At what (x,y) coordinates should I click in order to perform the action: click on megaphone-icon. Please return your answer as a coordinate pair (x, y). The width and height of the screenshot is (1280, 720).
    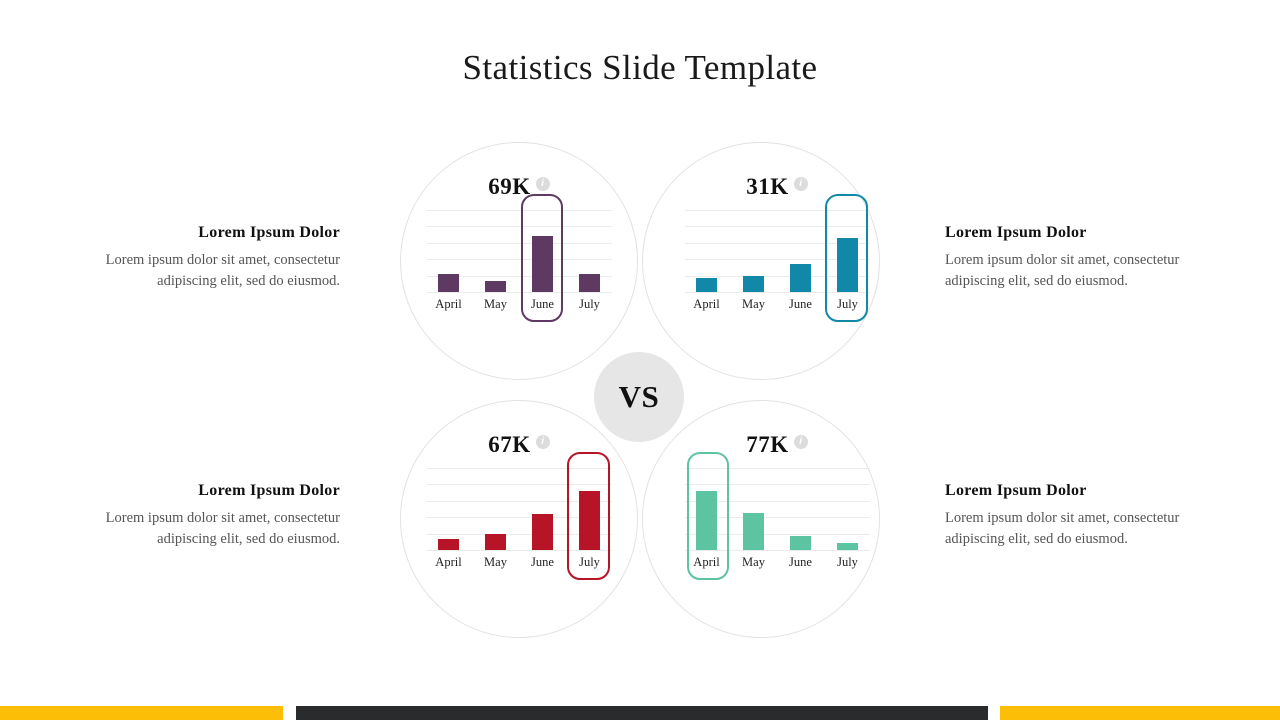
    Looking at the image, I should click on (374, 525).